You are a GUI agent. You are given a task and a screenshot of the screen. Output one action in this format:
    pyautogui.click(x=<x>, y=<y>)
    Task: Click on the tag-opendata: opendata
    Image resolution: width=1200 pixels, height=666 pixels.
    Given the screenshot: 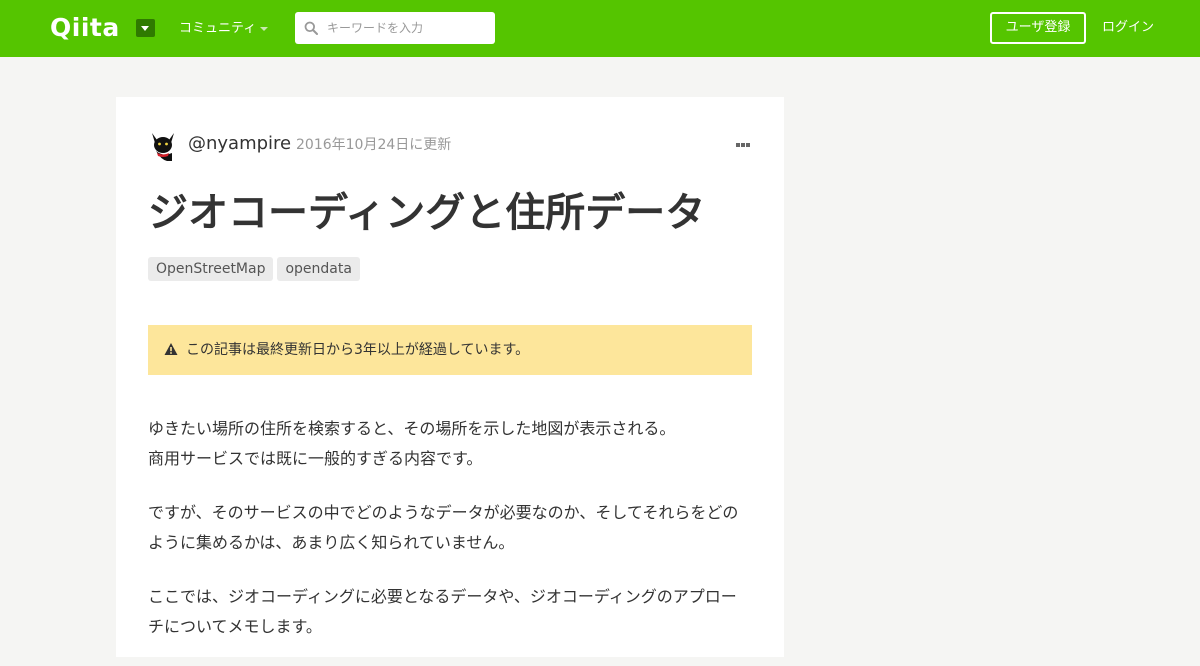 What is the action you would take?
    pyautogui.click(x=318, y=269)
    